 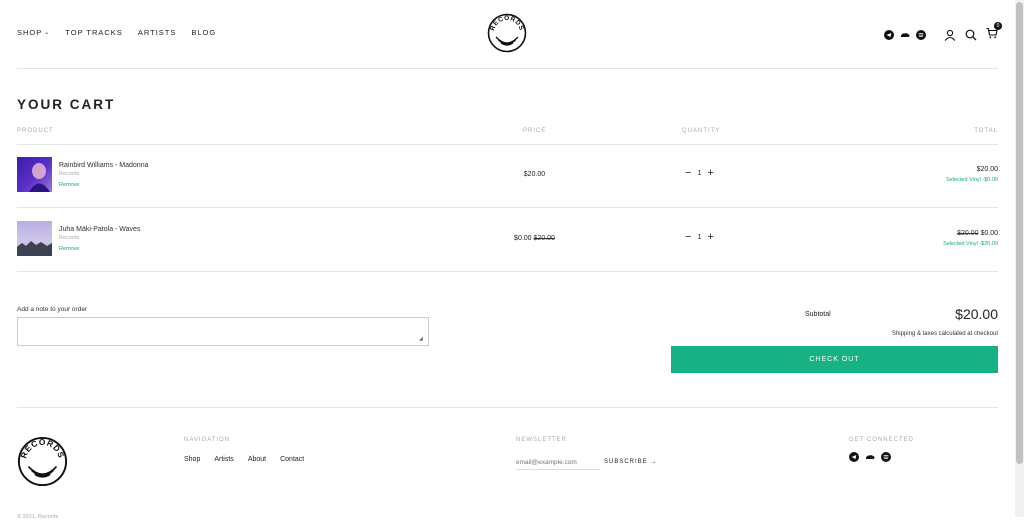 I want to click on col-product: PRODUCT, so click(x=35, y=131).